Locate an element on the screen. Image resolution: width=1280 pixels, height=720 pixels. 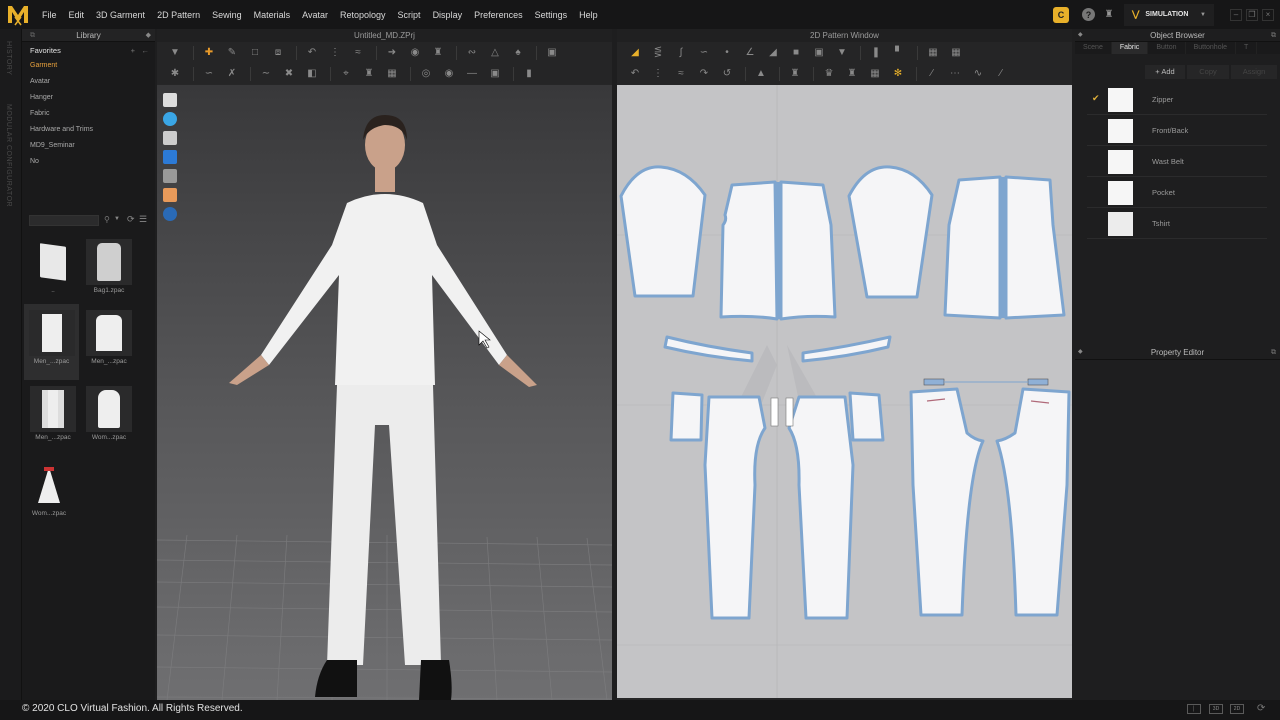
line-icon: — is located at coordinates (472, 74).